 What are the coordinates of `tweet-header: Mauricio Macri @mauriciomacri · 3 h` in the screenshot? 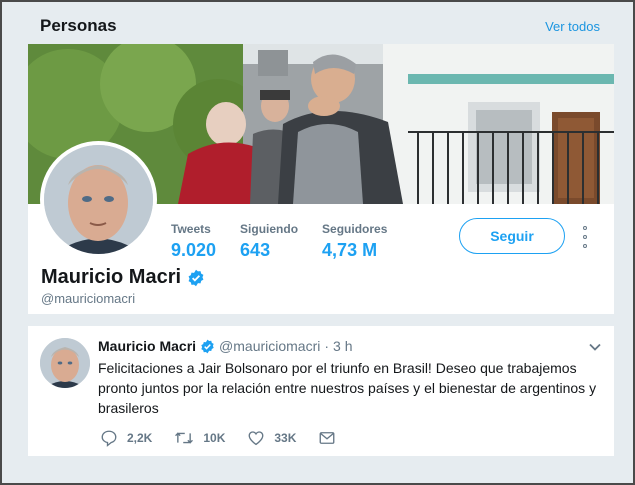 It's located at (225, 346).